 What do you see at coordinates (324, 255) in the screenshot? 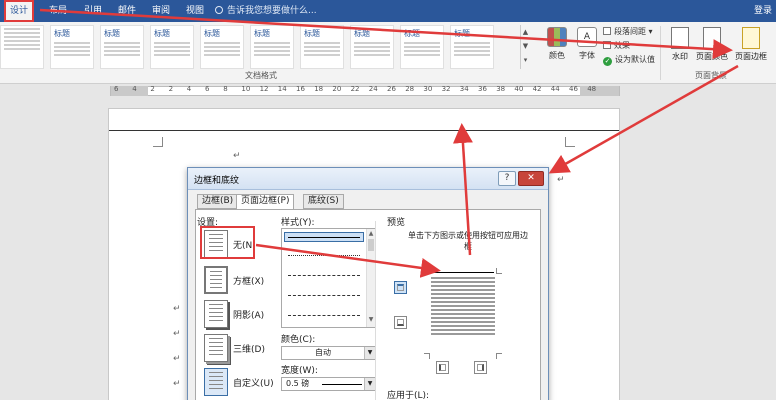
I see `style-option-dotted` at bounding box center [324, 255].